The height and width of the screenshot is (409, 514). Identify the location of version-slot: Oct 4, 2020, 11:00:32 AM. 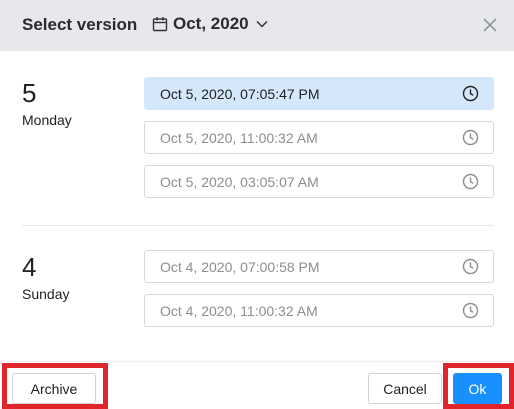
(319, 310).